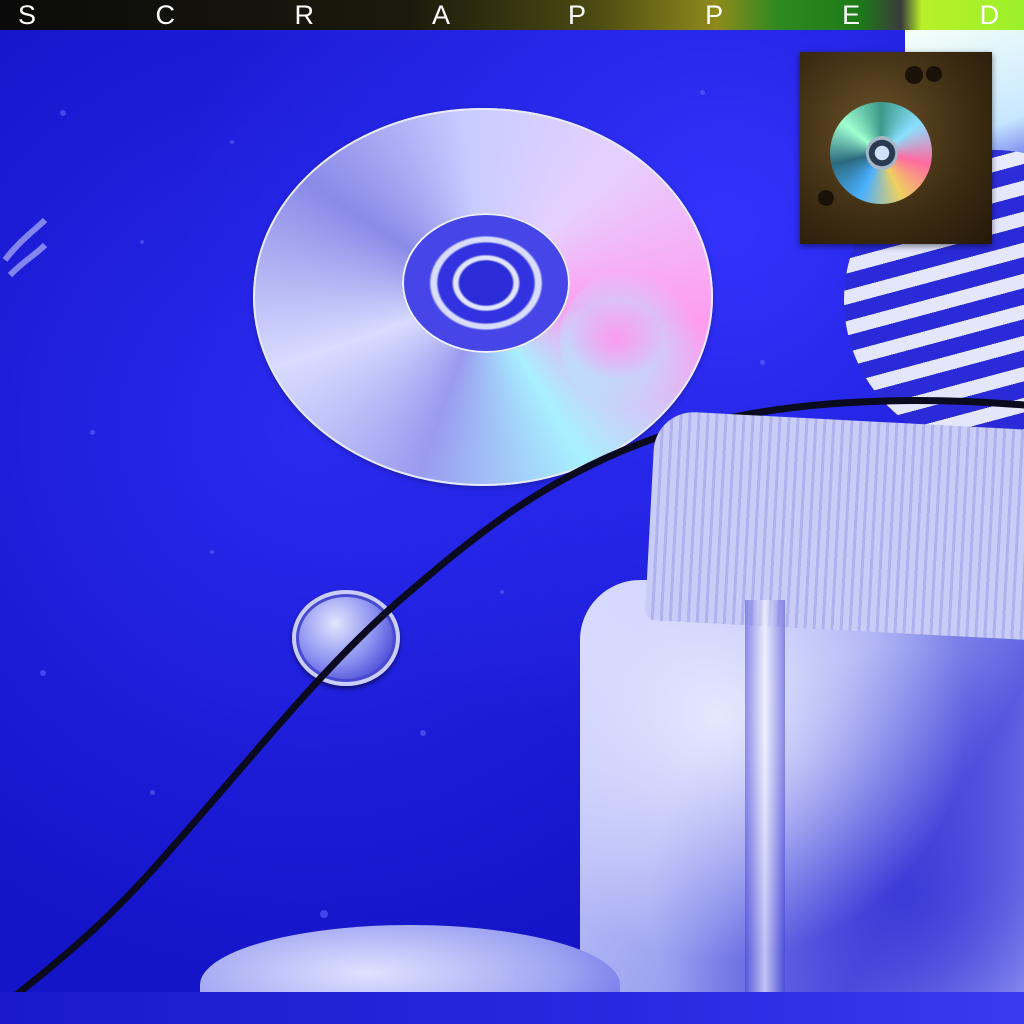 The image size is (1024, 1024). I want to click on inset-photo, so click(896, 148).